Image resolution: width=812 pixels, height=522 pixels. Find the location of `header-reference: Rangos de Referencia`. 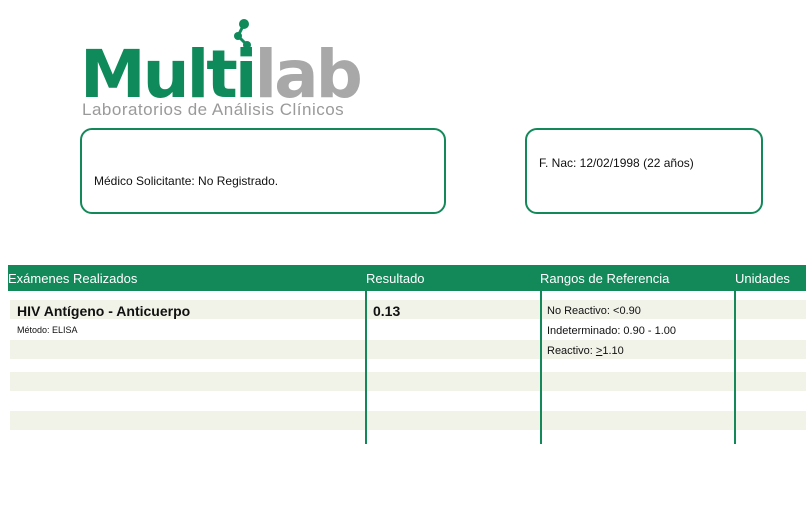

header-reference: Rangos de Referencia is located at coordinates (605, 278).